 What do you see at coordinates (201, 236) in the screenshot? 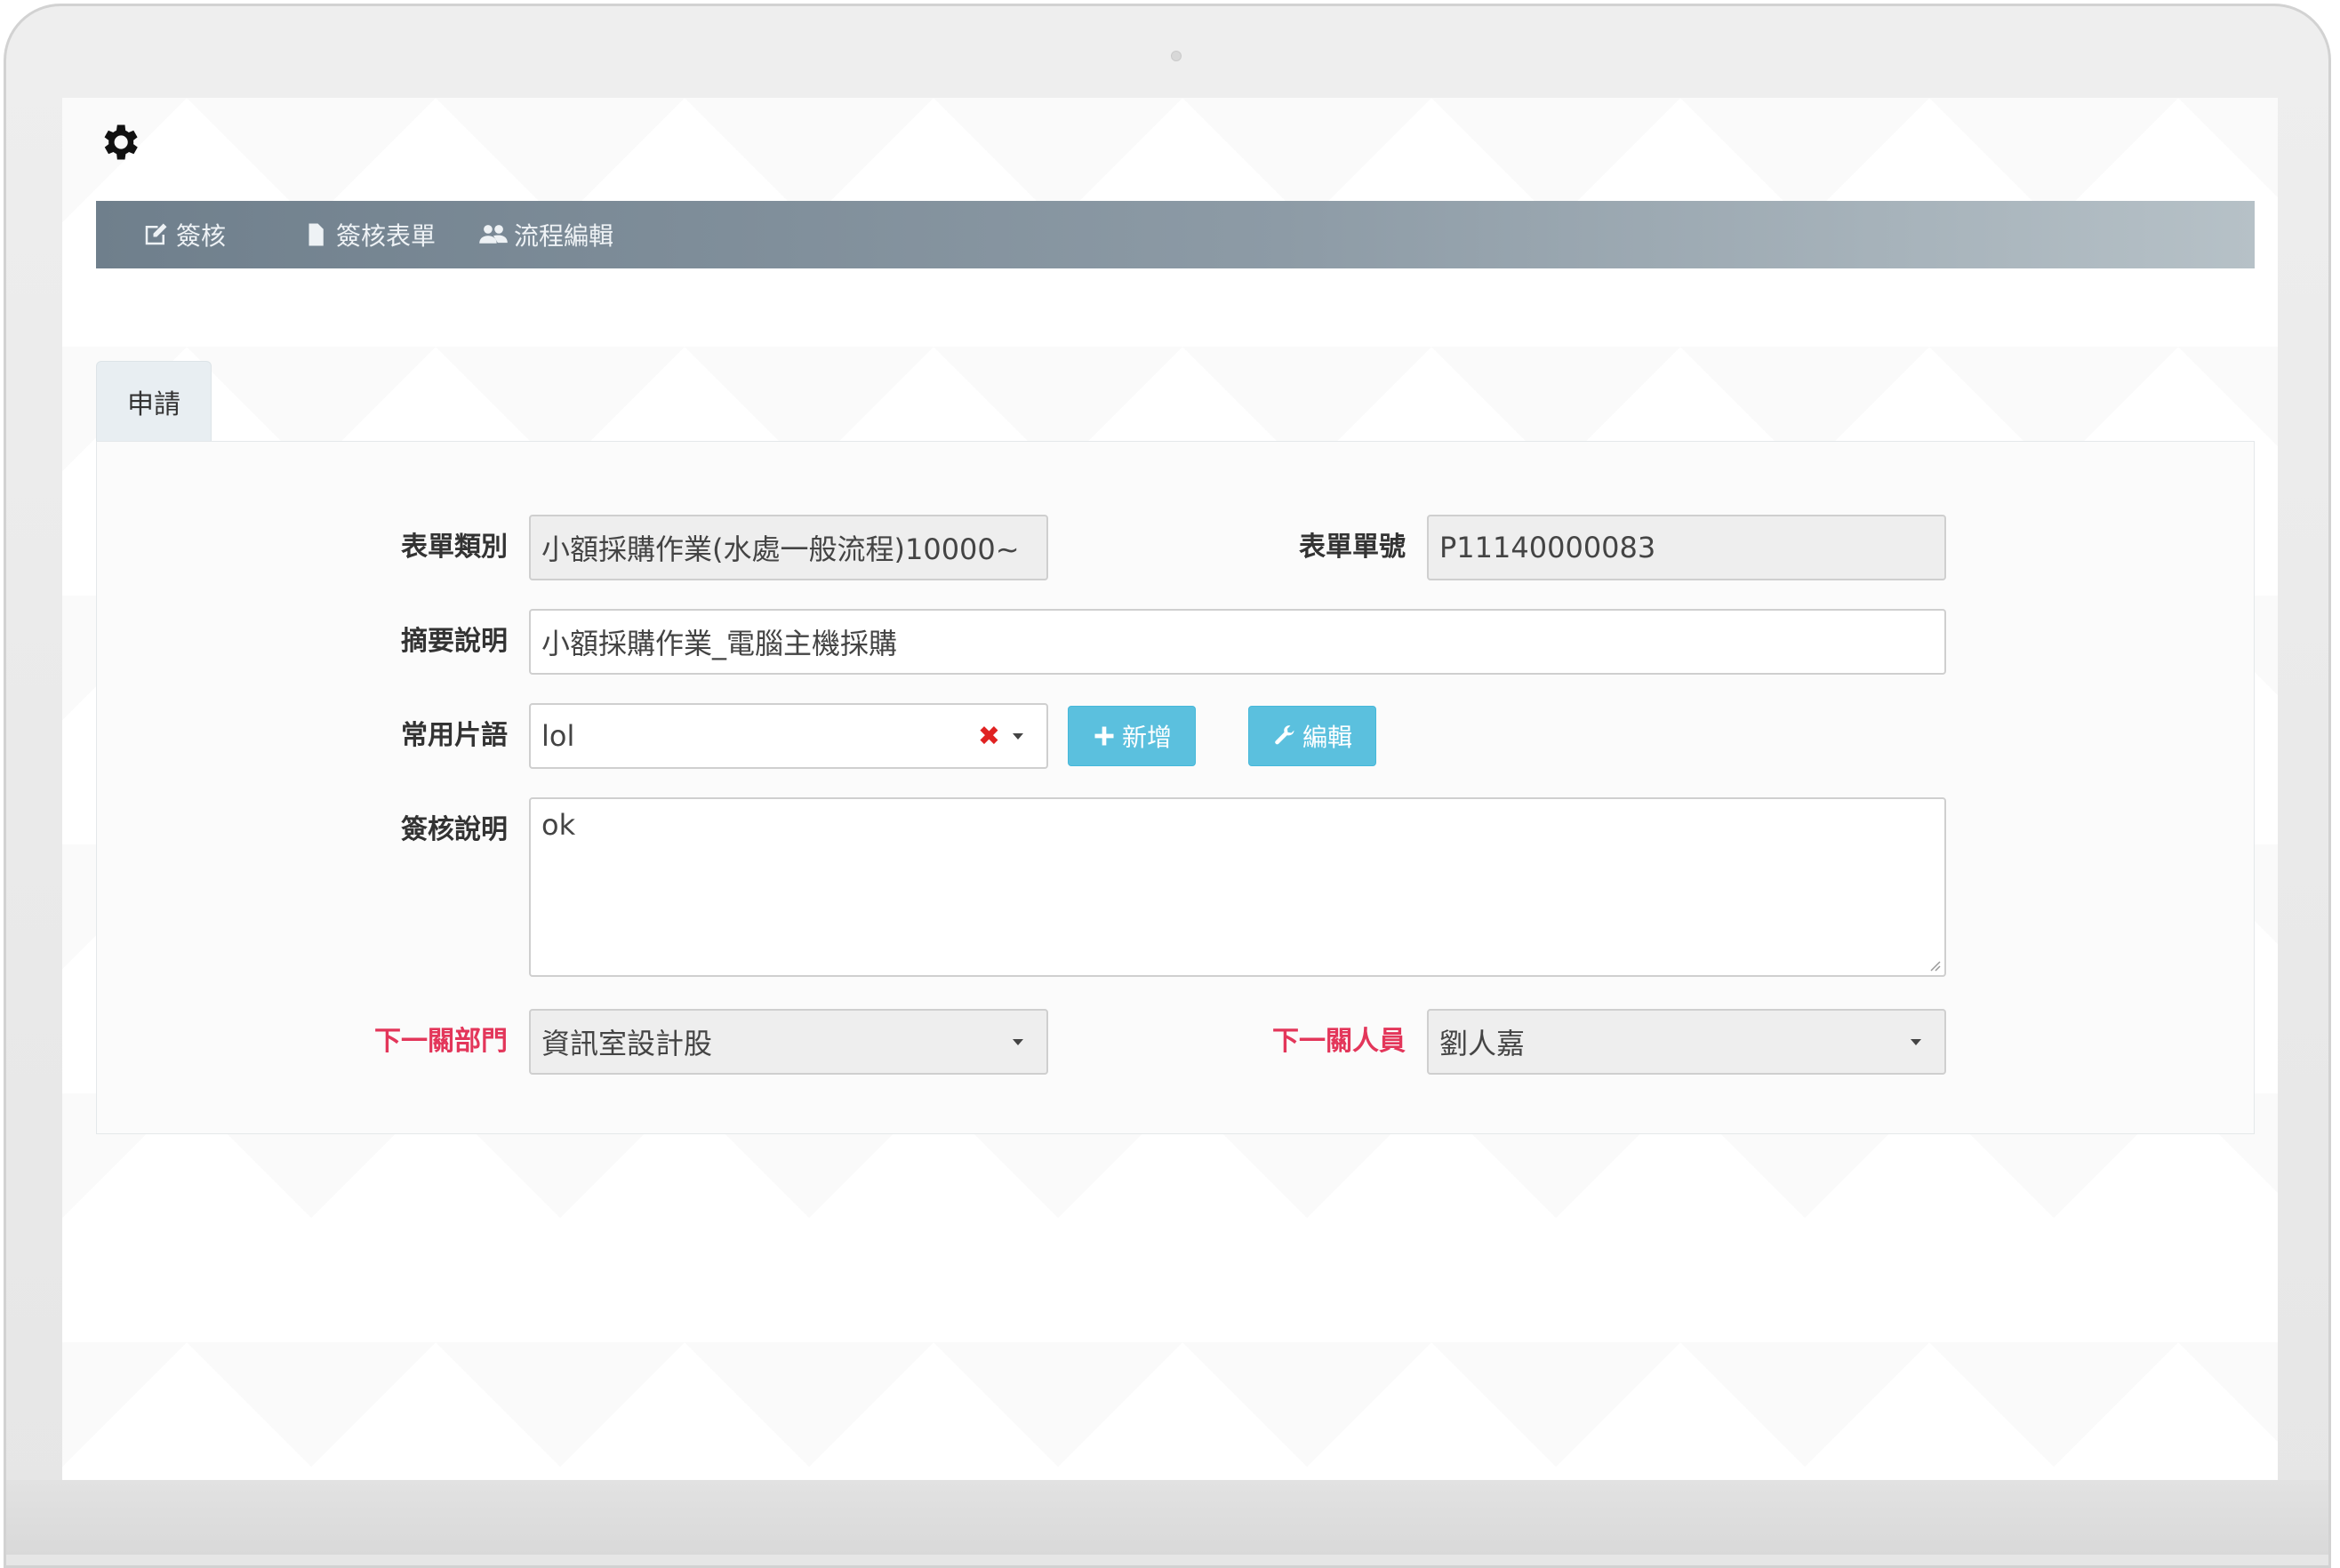
I see `nav-item-label: 簽核` at bounding box center [201, 236].